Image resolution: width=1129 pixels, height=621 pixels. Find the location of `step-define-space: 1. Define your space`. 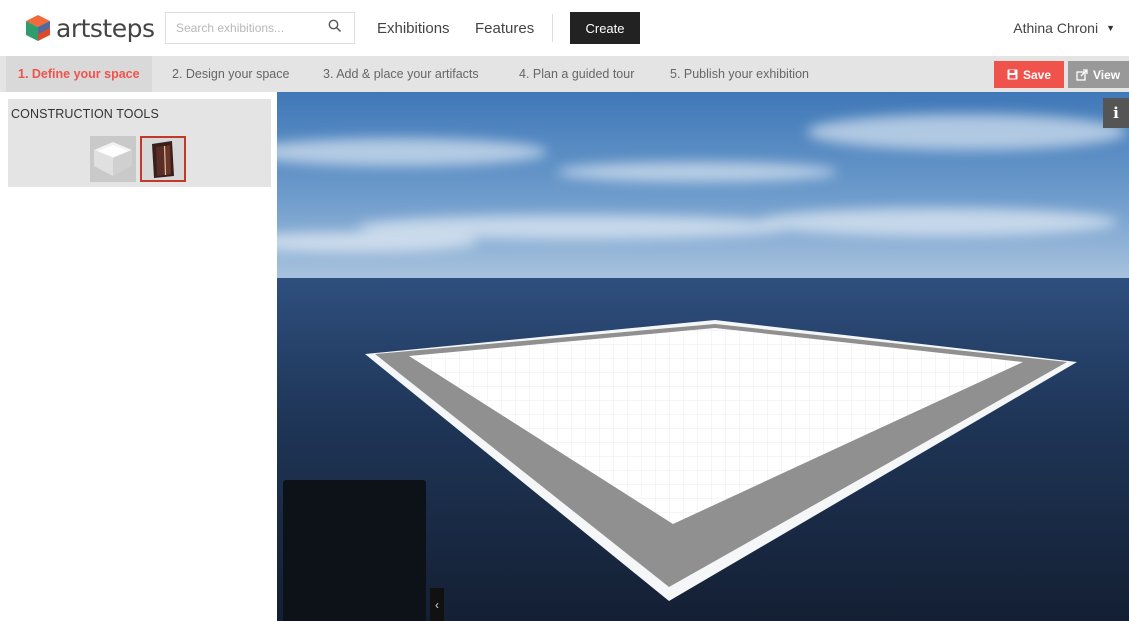

step-define-space: 1. Define your space is located at coordinates (79, 74).